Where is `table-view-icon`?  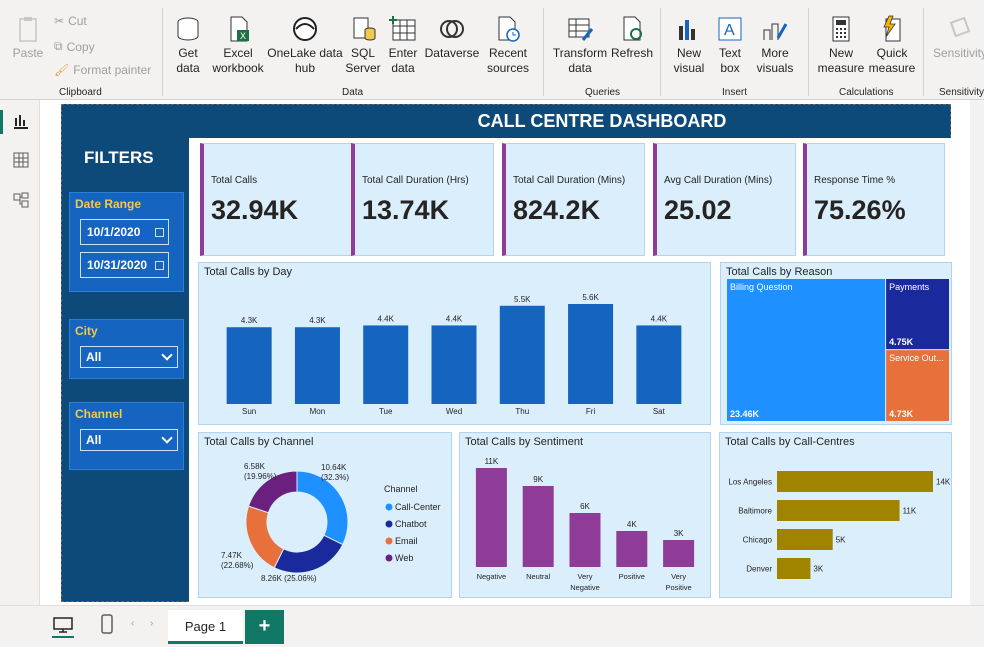
table-view-icon is located at coordinates (21, 160).